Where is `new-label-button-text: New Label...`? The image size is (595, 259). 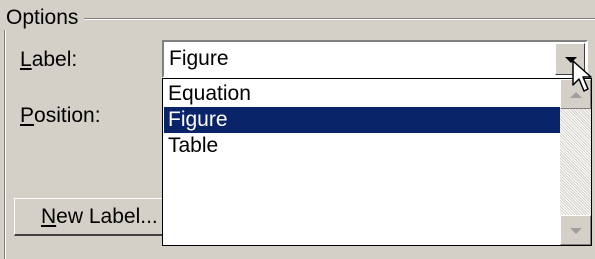 new-label-button-text: New Label... is located at coordinates (99, 216).